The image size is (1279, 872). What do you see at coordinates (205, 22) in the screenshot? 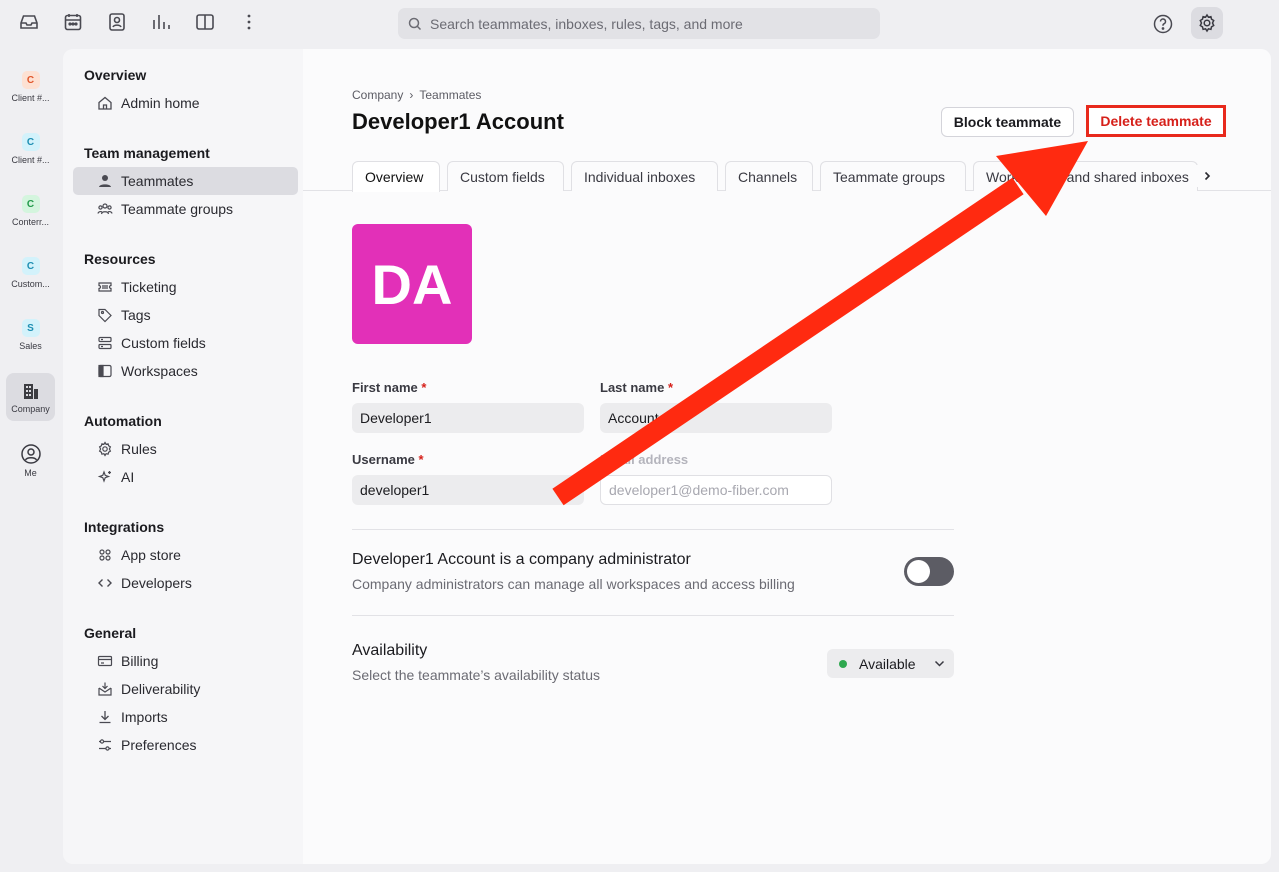
I see `knowledge-base-icon` at bounding box center [205, 22].